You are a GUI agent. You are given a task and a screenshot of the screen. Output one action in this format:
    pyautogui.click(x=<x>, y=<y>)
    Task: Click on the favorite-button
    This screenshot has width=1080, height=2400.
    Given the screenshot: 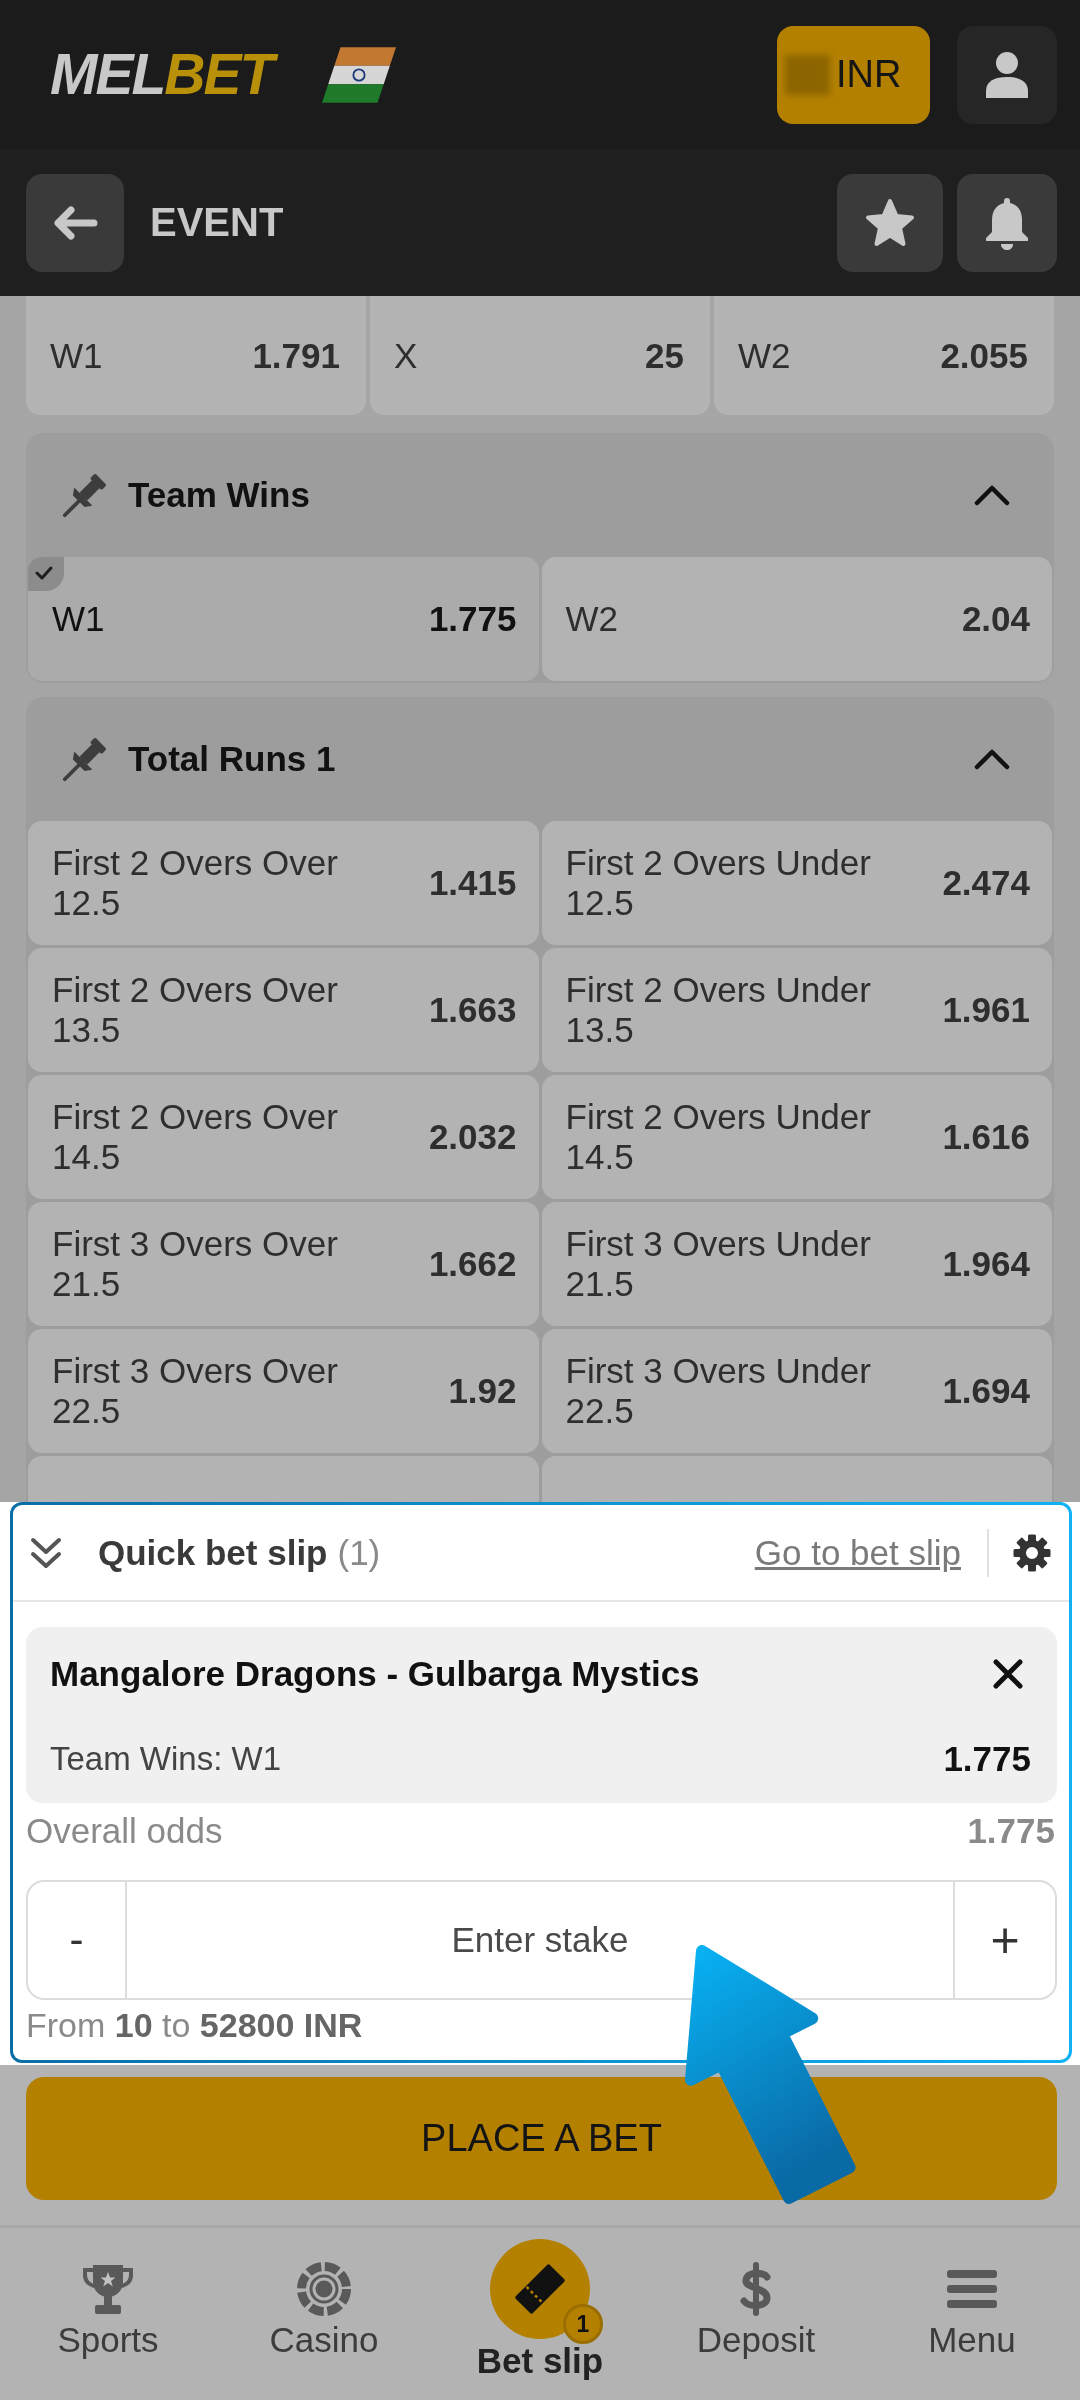 What is the action you would take?
    pyautogui.click(x=890, y=222)
    